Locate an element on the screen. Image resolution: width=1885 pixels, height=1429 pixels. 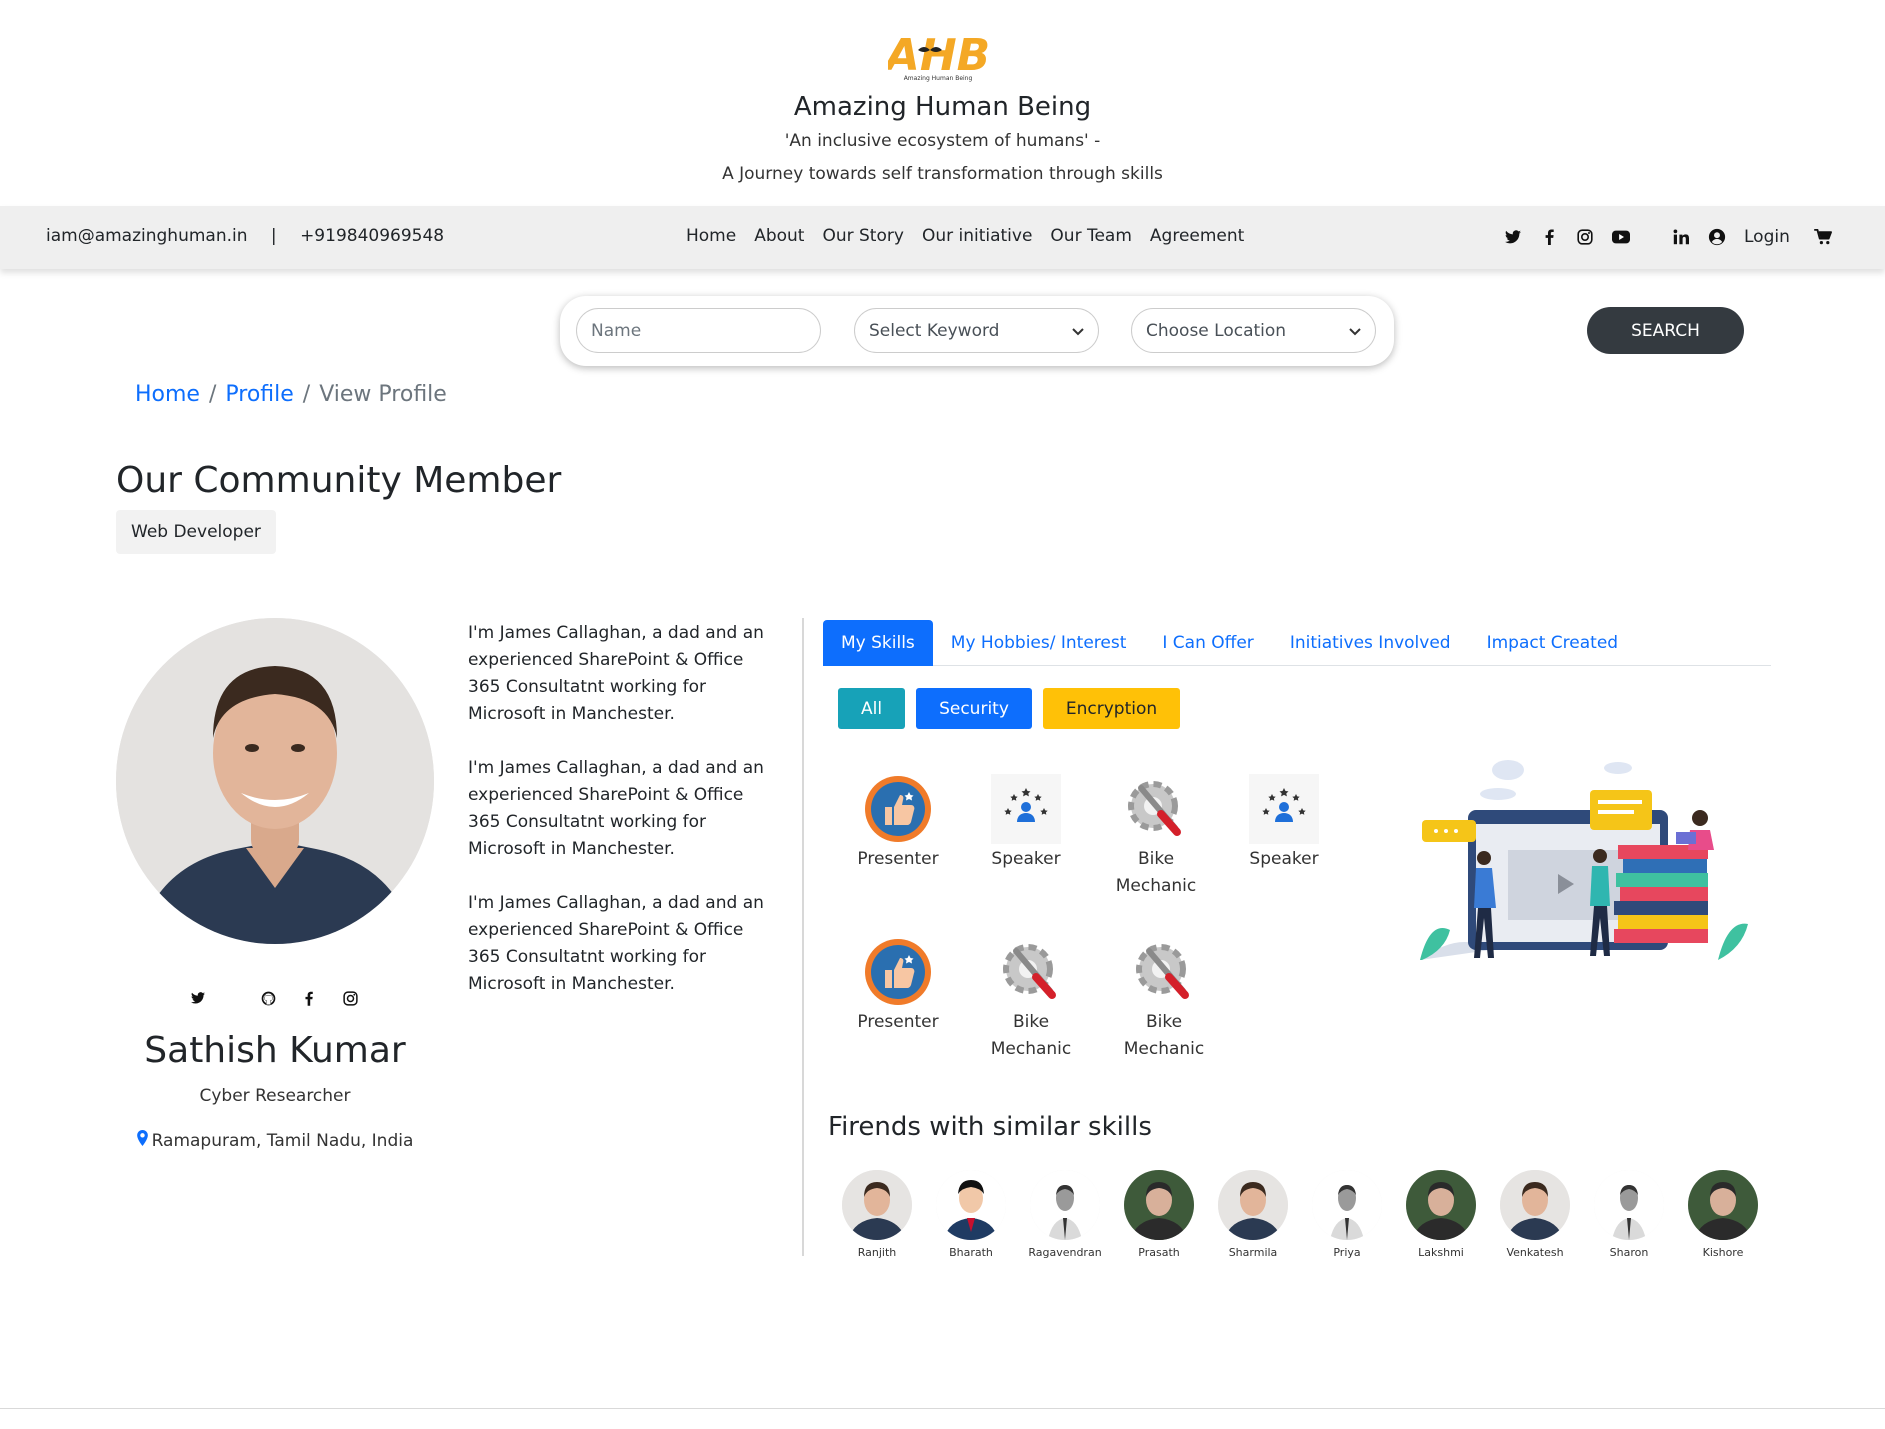
nav-about: About is located at coordinates (779, 236).